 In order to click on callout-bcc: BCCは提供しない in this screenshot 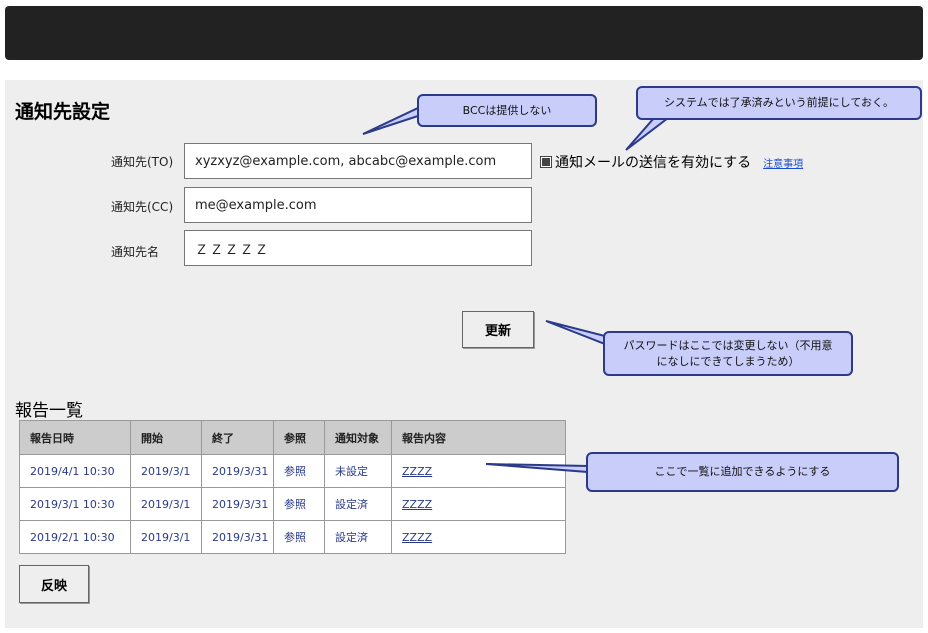, I will do `click(507, 110)`.